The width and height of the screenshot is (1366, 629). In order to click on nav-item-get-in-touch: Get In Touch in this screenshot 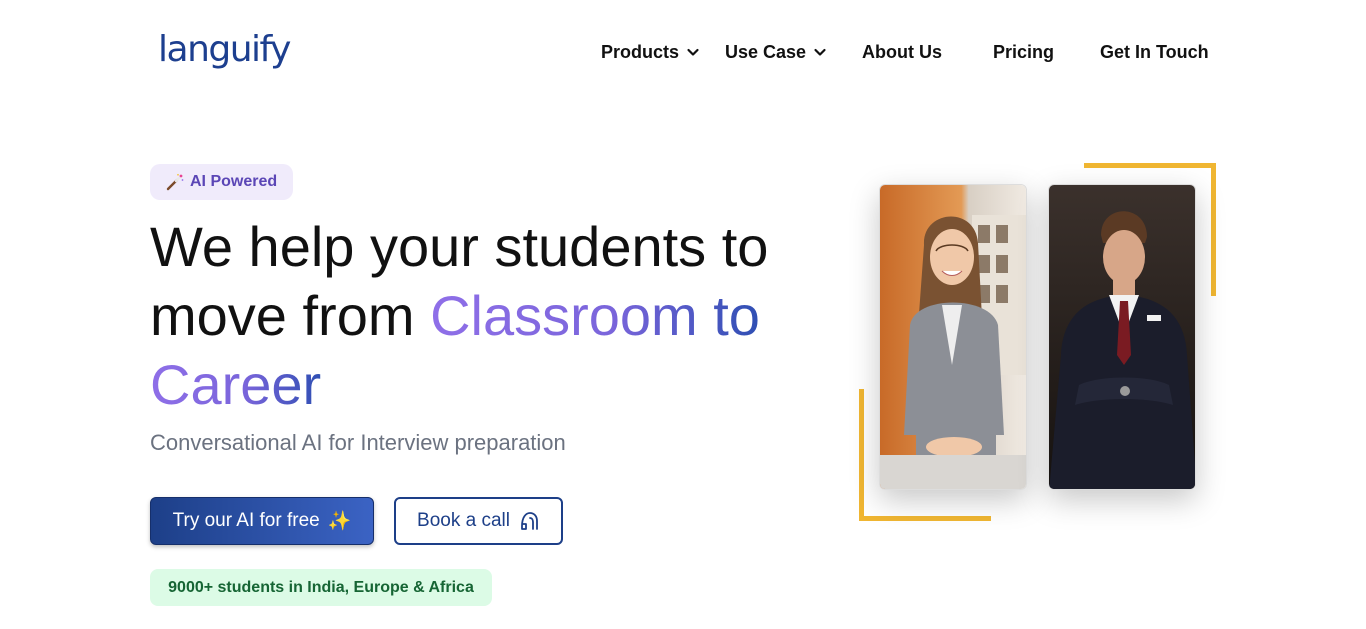, I will do `click(1154, 52)`.